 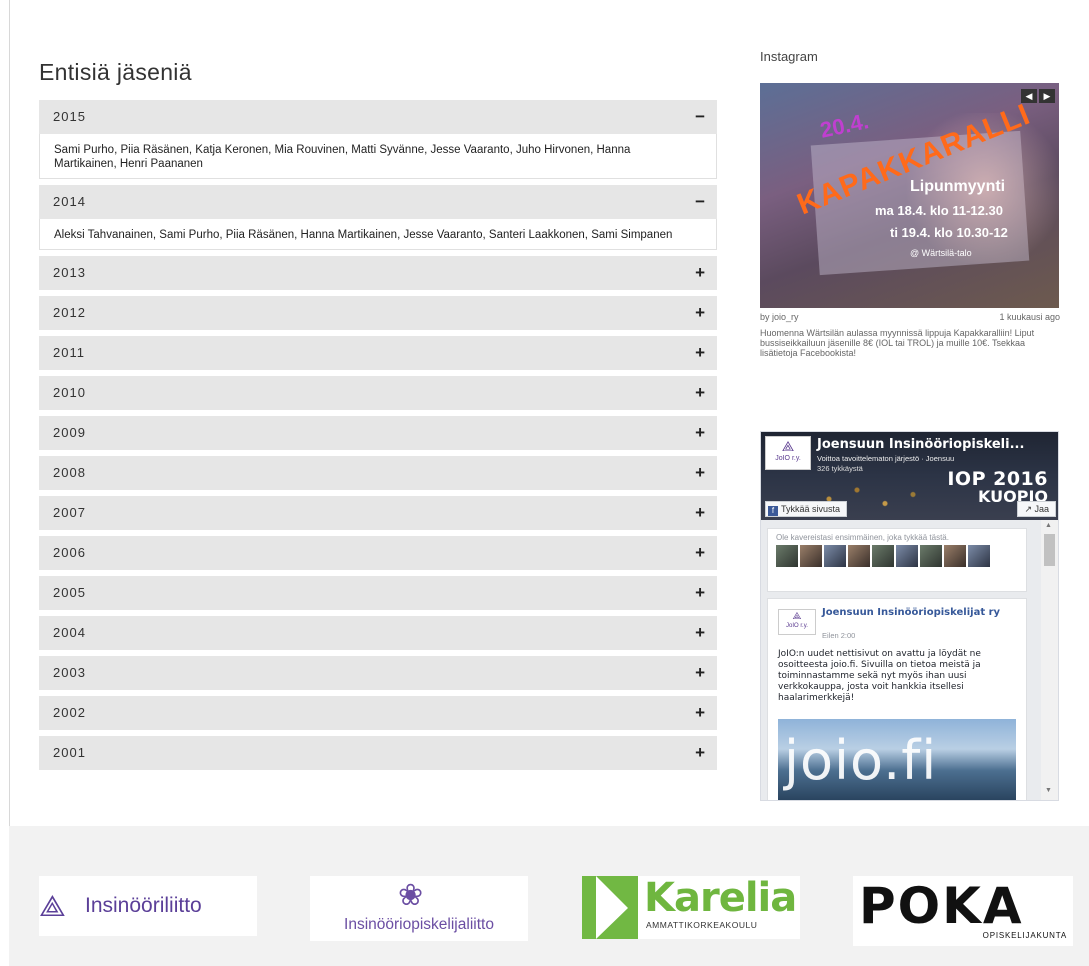 I want to click on instagram-user-link: by joio_ry, so click(x=779, y=317).